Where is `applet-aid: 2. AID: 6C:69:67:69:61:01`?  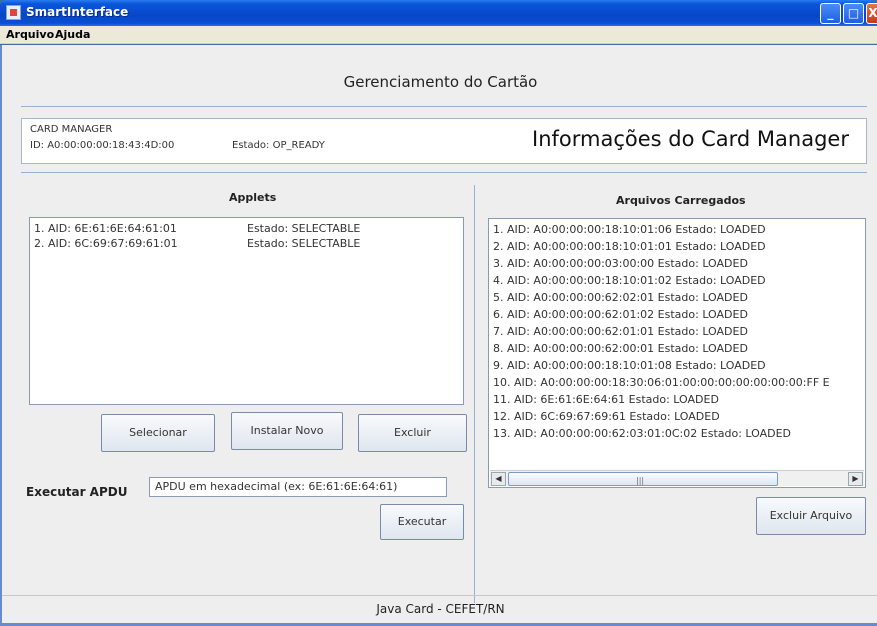 applet-aid: 2. AID: 6C:69:67:69:61:01 is located at coordinates (106, 243).